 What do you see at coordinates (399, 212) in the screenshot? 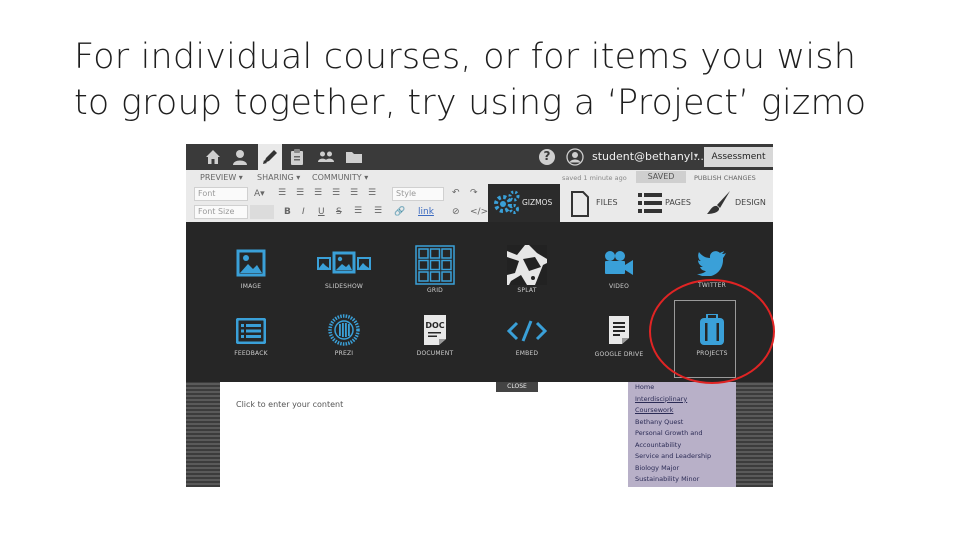
I see `link-icon: 🔗` at bounding box center [399, 212].